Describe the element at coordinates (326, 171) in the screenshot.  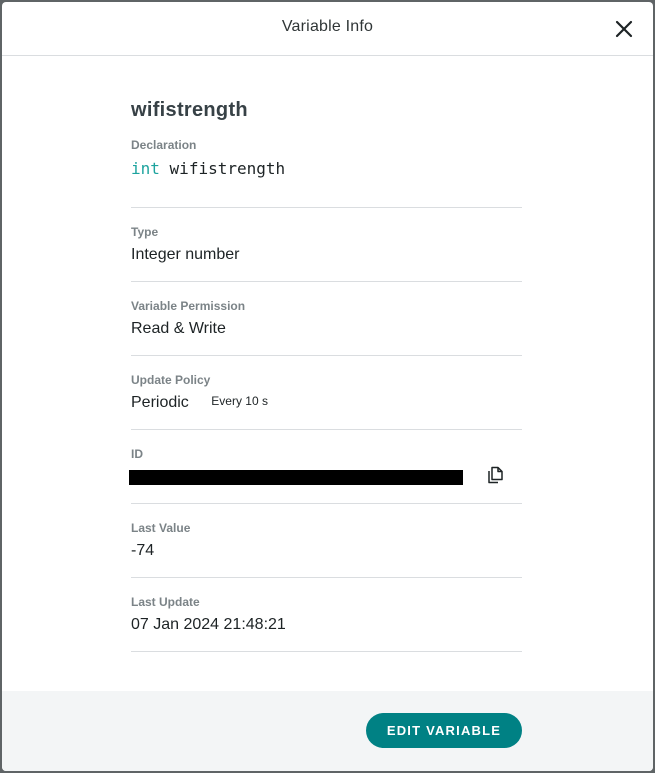
I see `declaration-field: Declaration int wifistrength` at that location.